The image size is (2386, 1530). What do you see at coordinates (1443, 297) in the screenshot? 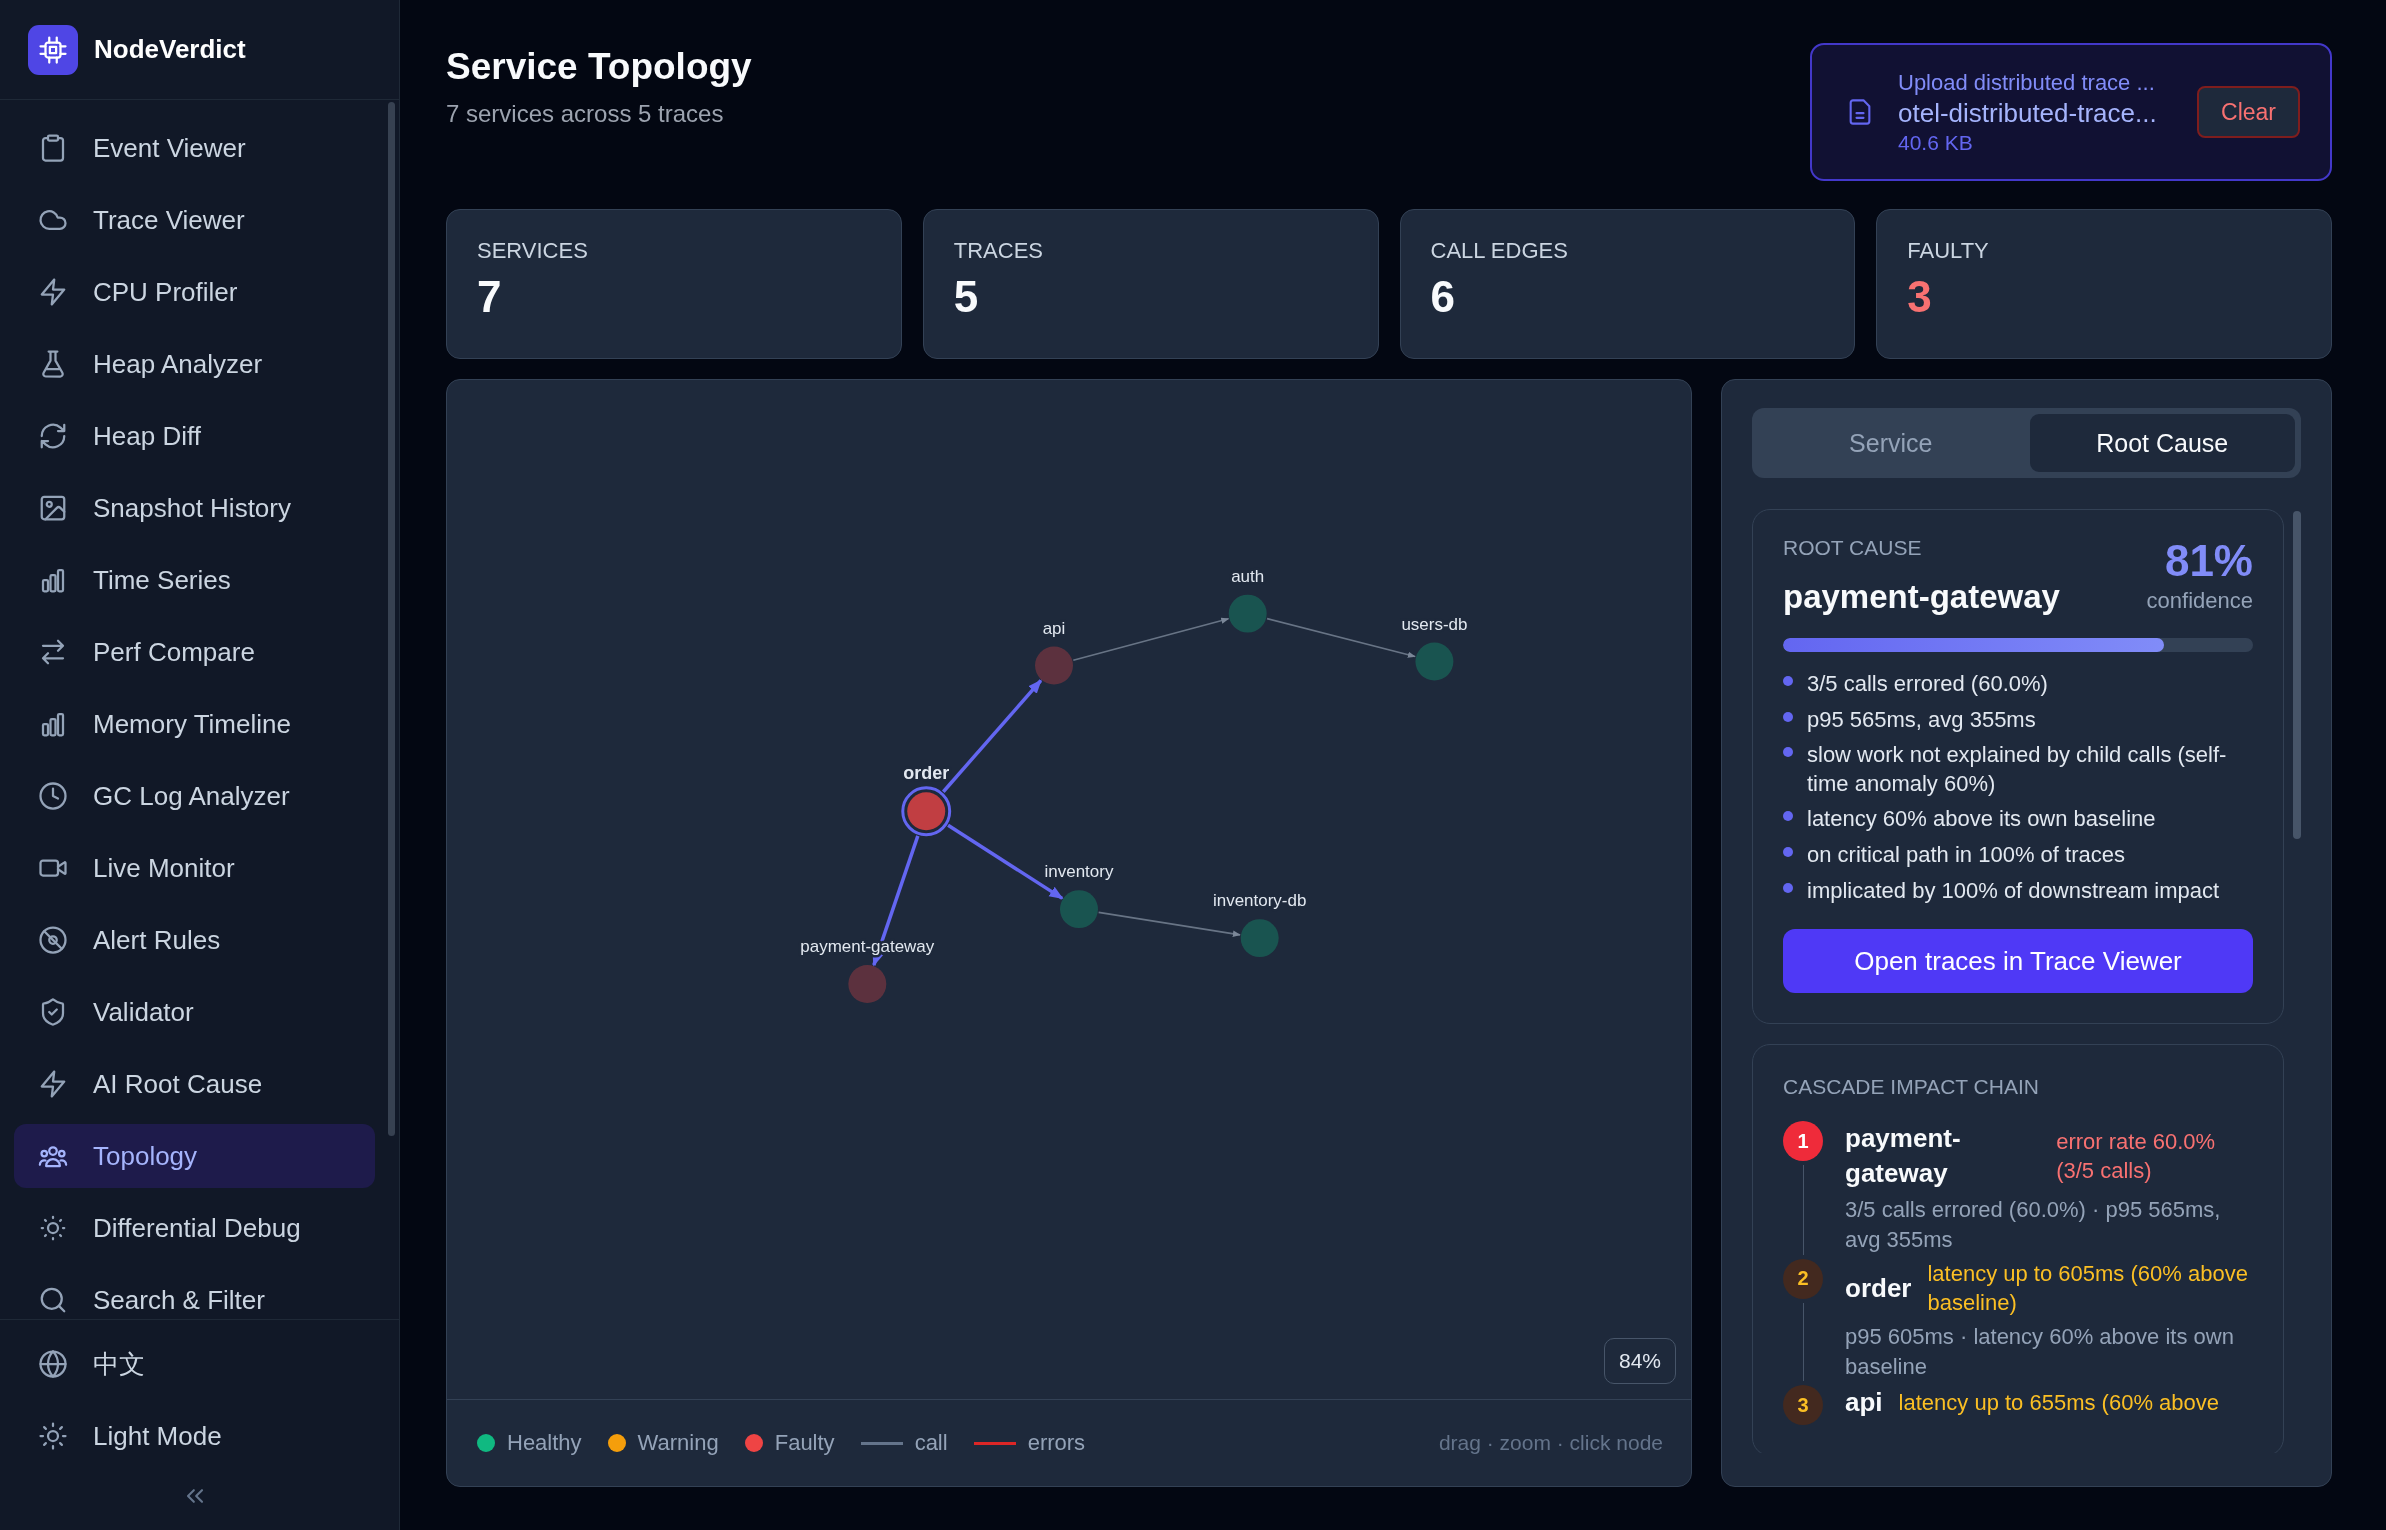
I see `stat-value: 6` at bounding box center [1443, 297].